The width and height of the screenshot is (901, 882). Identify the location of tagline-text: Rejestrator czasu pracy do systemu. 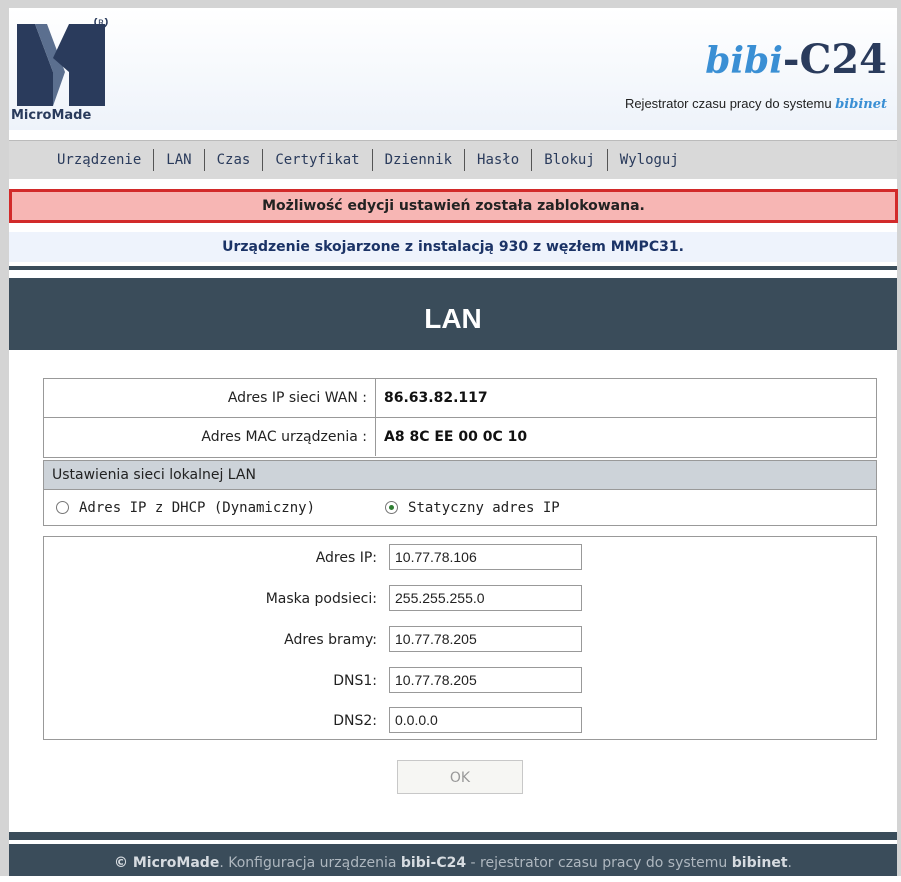
(728, 103).